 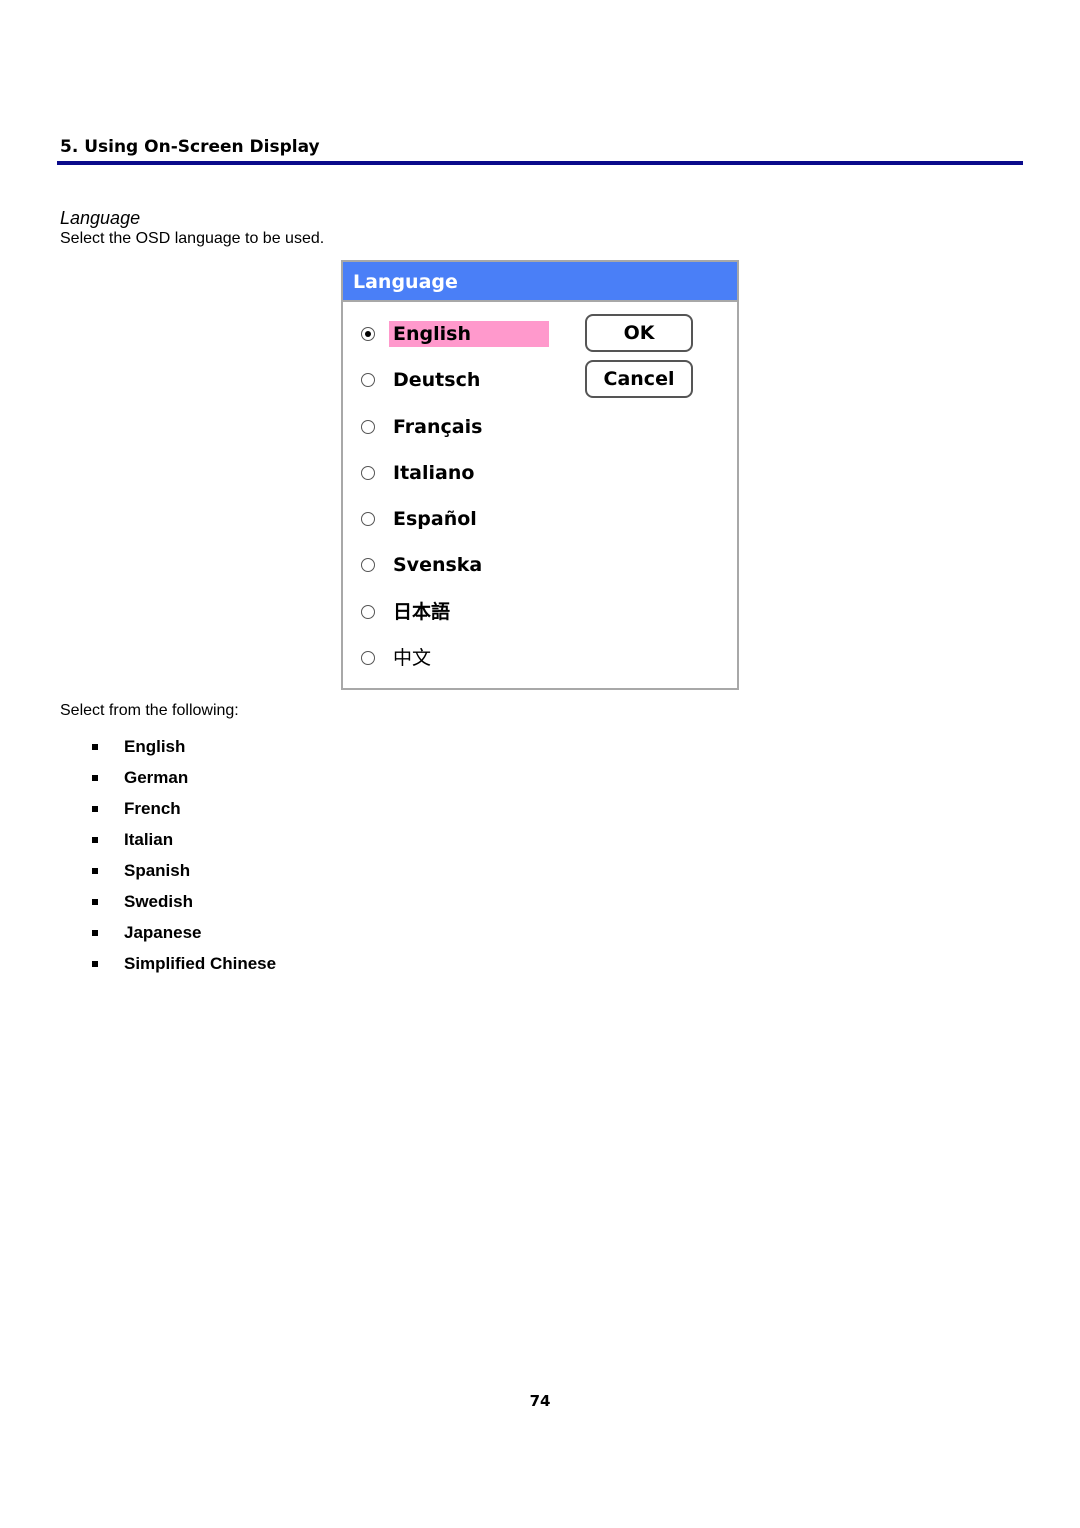 What do you see at coordinates (435, 519) in the screenshot?
I see `option-label: Español` at bounding box center [435, 519].